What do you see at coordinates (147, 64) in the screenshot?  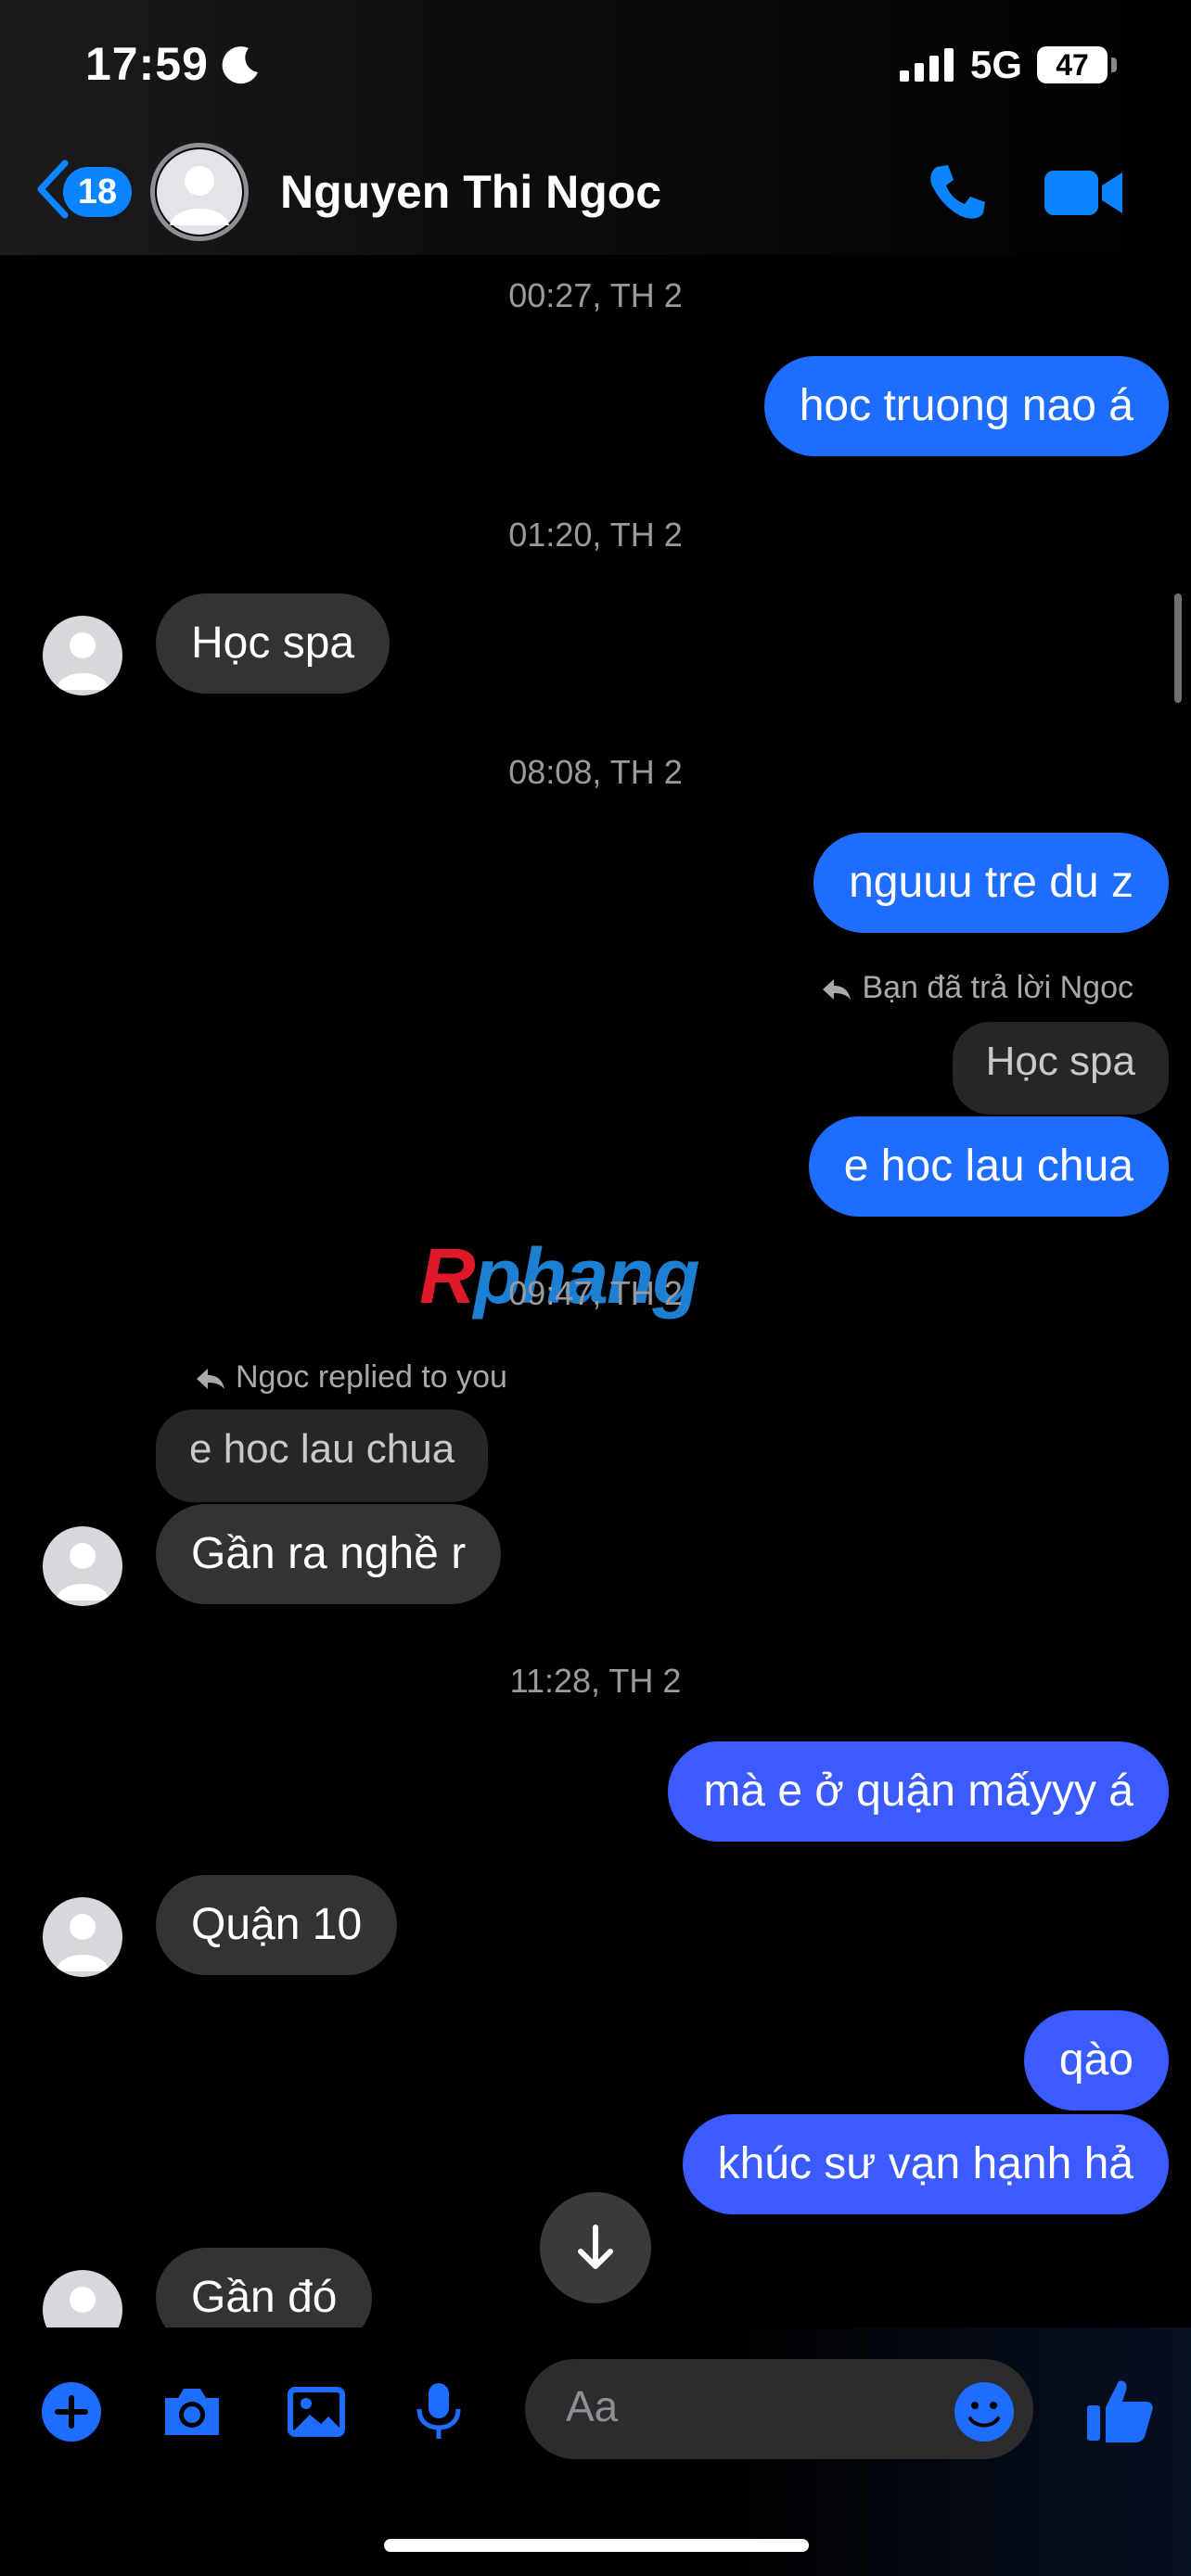 I see `status-time: 17:59` at bounding box center [147, 64].